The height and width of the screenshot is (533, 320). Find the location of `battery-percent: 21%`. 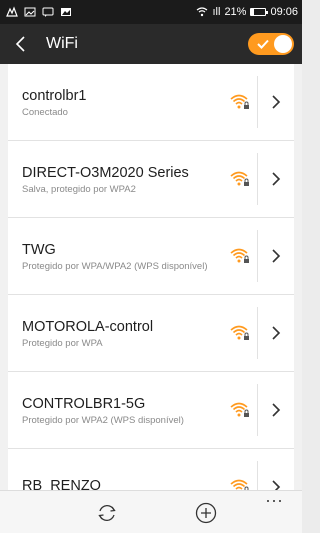

battery-percent: 21% is located at coordinates (235, 12).